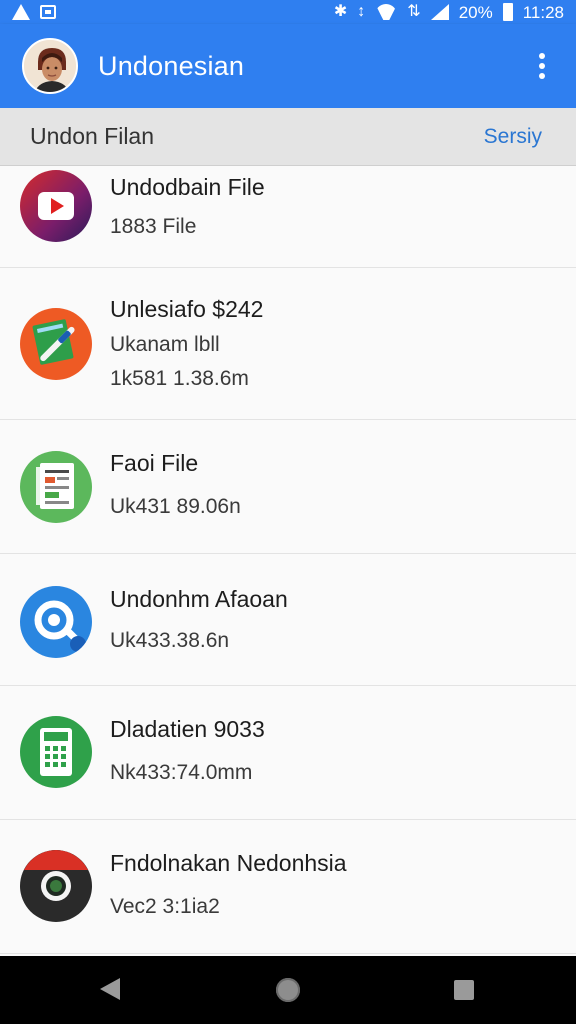 This screenshot has width=576, height=1024. I want to click on avatar, so click(50, 66).